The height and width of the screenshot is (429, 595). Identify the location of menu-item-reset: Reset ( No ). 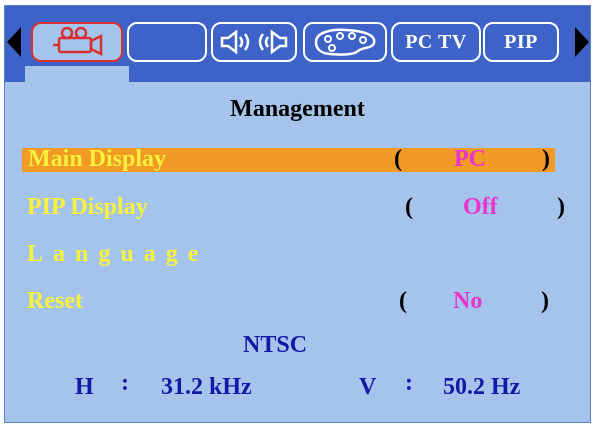
(288, 302).